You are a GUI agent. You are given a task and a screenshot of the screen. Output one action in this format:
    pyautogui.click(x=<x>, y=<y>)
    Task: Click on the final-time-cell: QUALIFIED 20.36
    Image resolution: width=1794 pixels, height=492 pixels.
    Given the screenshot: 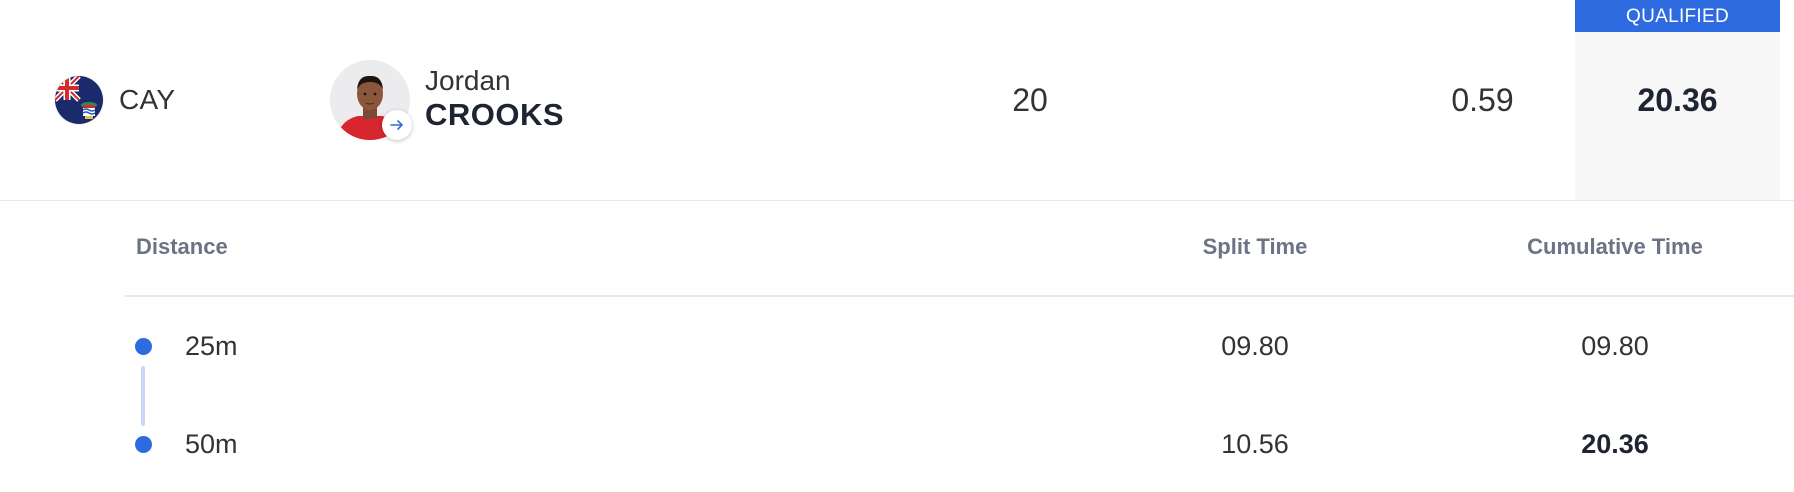 What is the action you would take?
    pyautogui.click(x=1677, y=100)
    